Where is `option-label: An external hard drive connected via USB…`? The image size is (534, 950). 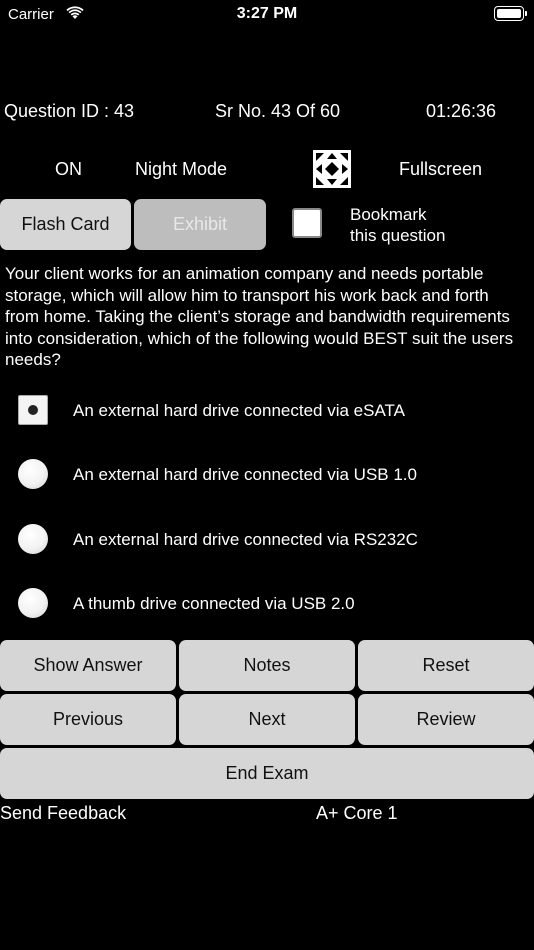
option-label: An external hard drive connected via USB… is located at coordinates (245, 474).